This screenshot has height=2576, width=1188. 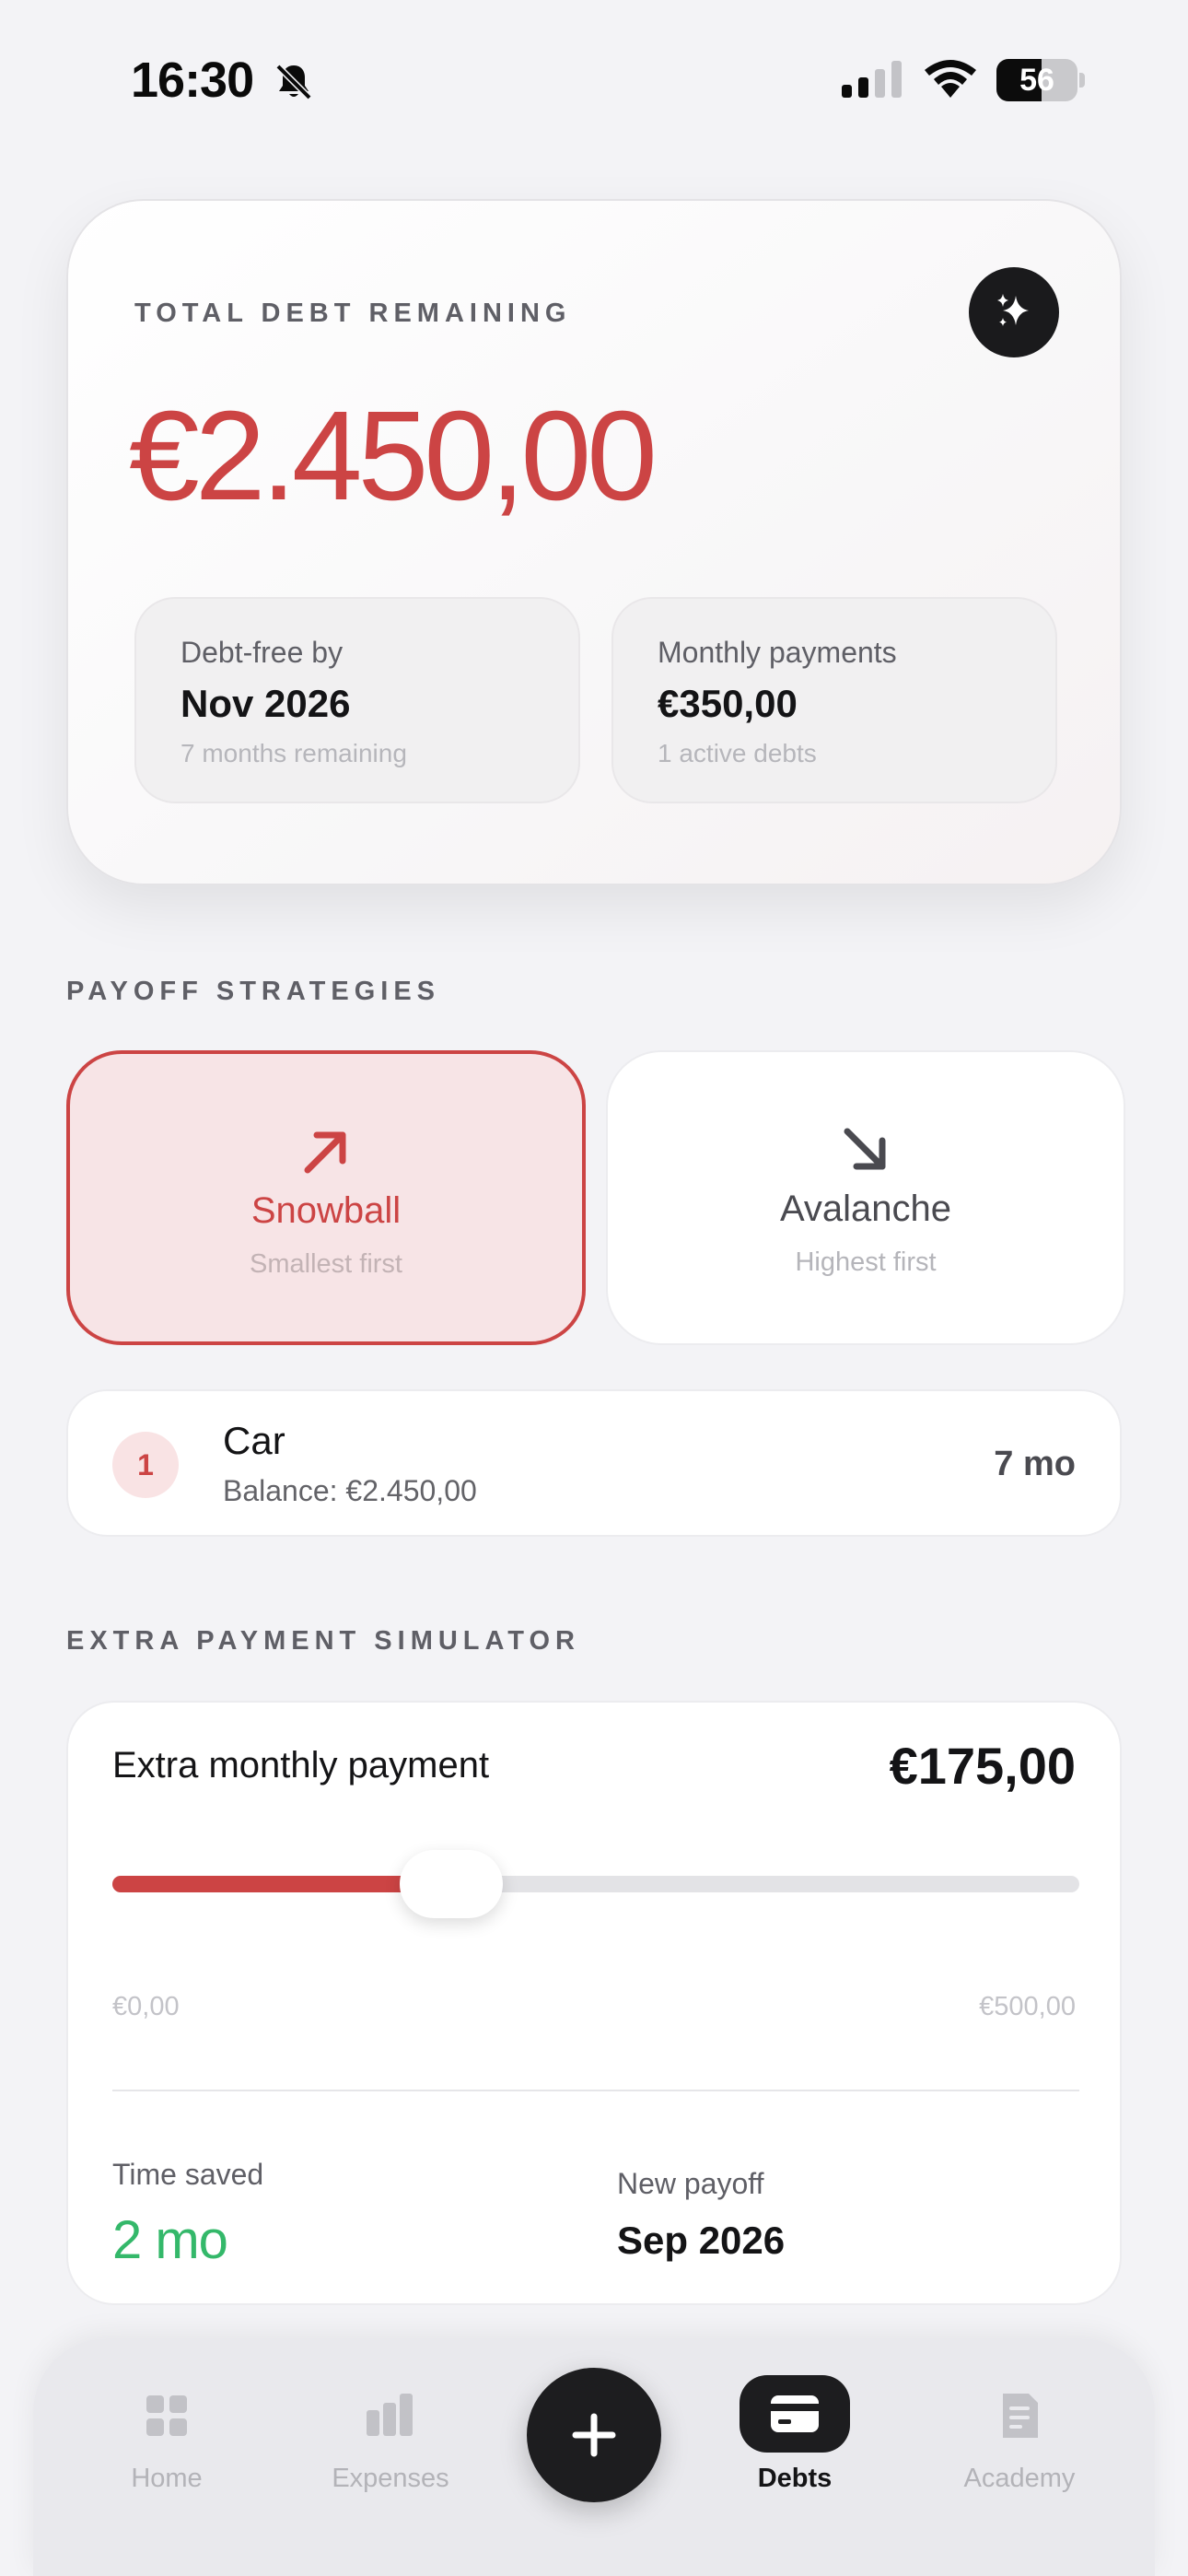 I want to click on add-button, so click(x=594, y=2435).